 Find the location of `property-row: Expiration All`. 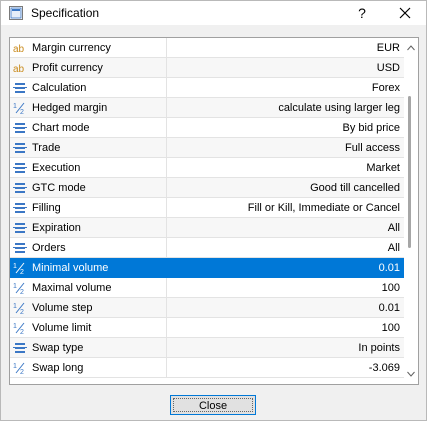

property-row: Expiration All is located at coordinates (207, 228).